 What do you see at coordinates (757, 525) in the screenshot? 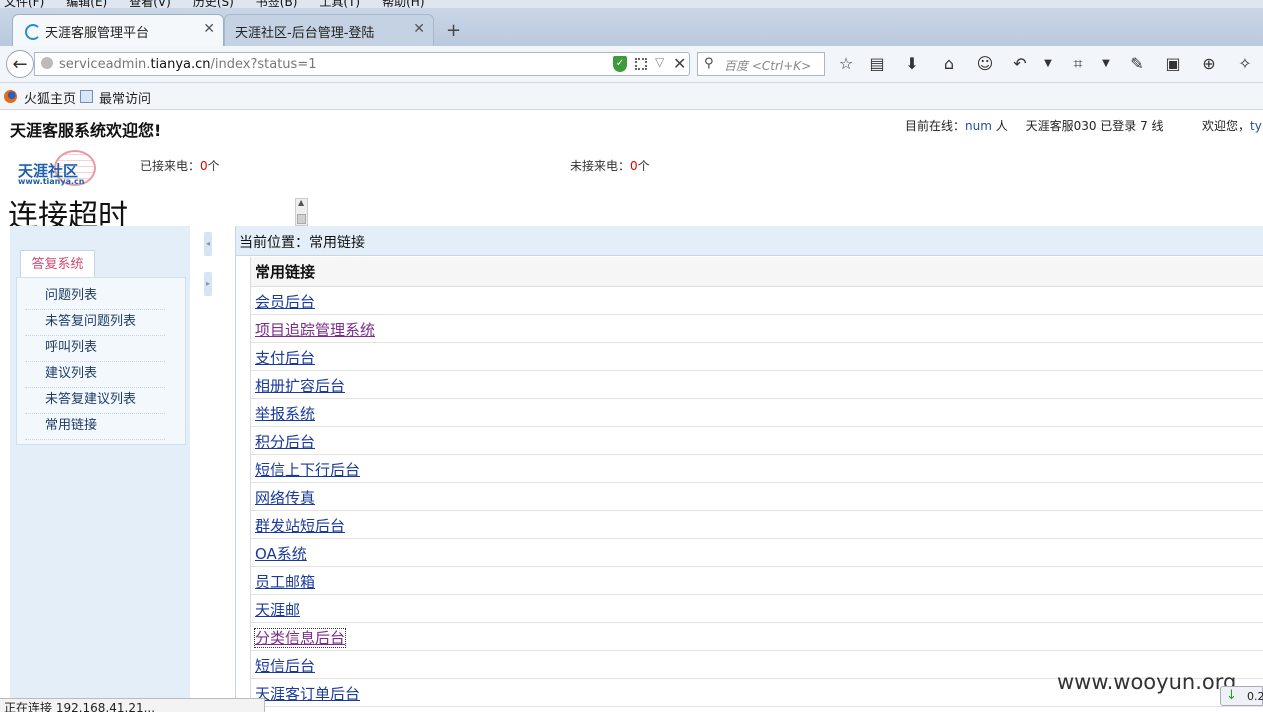
I see `table-row: 群发站短后台` at bounding box center [757, 525].